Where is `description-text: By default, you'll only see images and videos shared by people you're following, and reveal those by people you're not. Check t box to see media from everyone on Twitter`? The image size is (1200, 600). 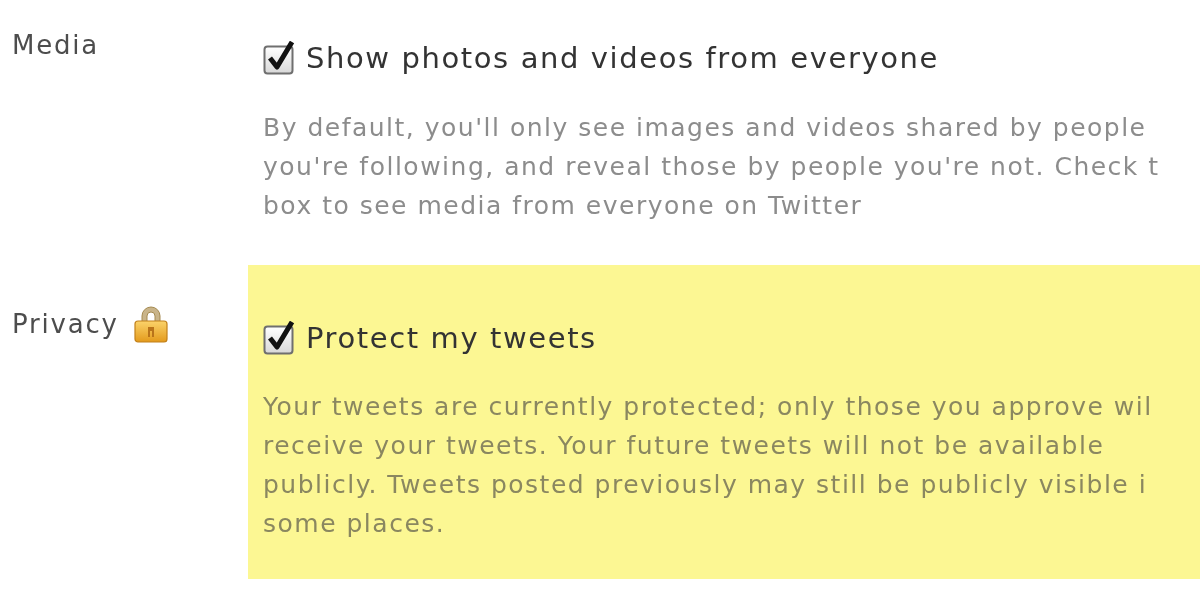
description-text: By default, you'll only see images and videos shared by people you're following, and reveal those by people you're not. Check t box to see media from everyone on Twitter is located at coordinates (711, 167).